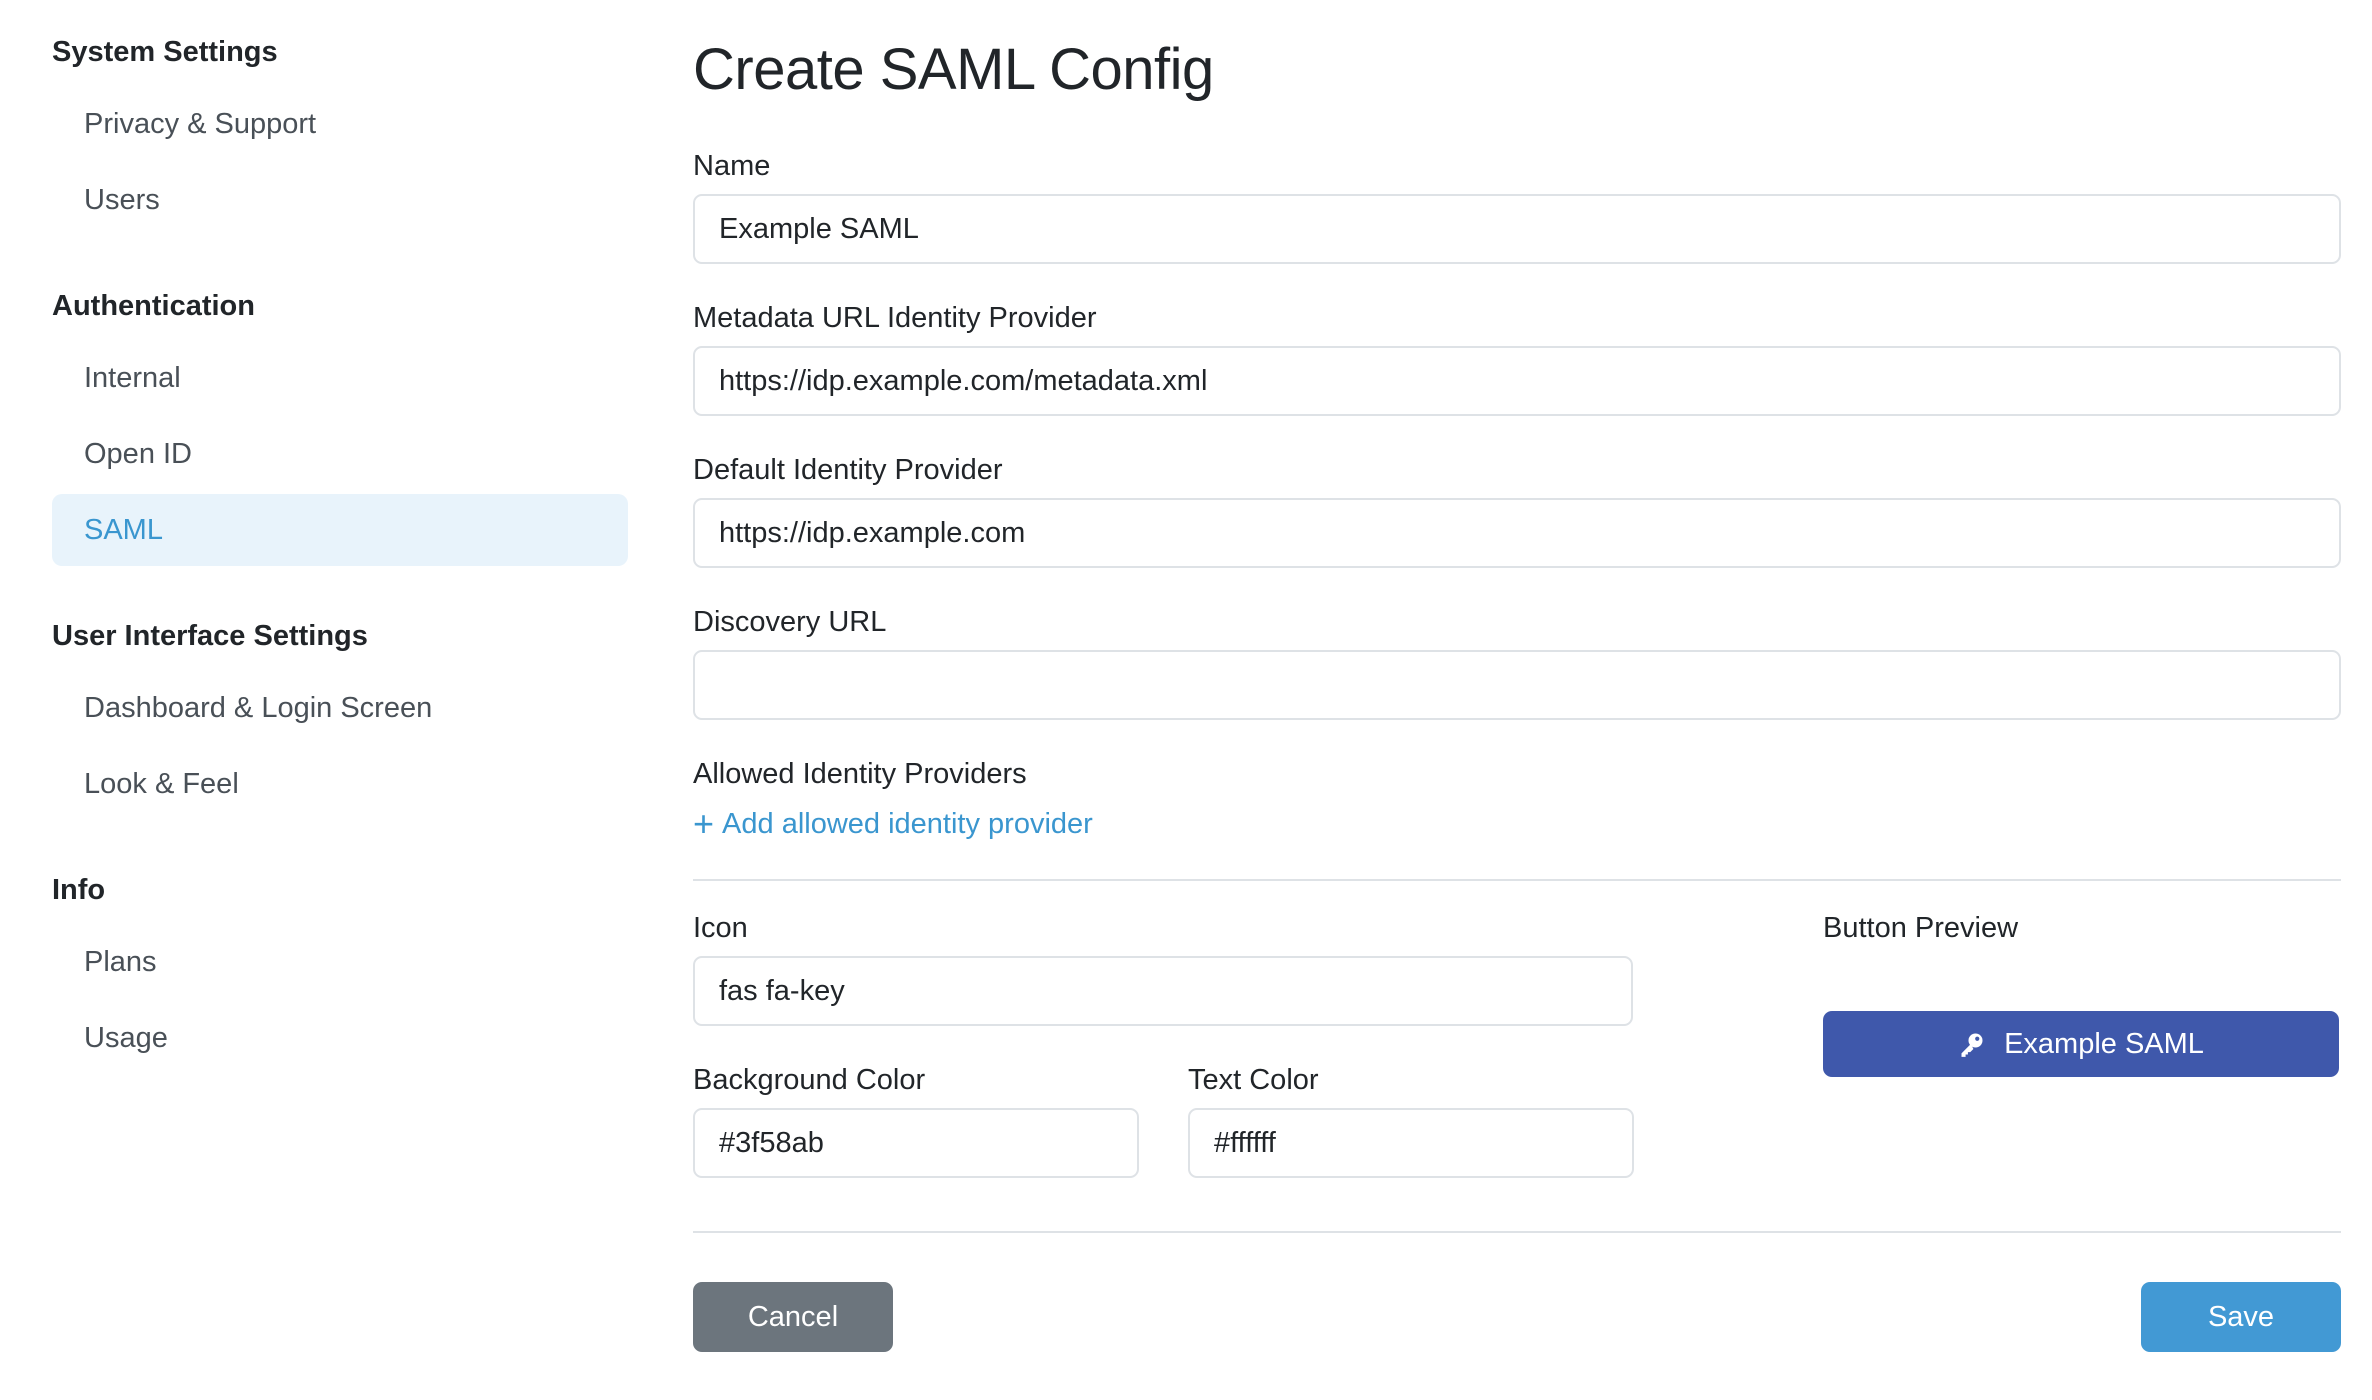 The height and width of the screenshot is (1400, 2372). What do you see at coordinates (340, 454) in the screenshot?
I see `sidebar-item-open-id: Open ID` at bounding box center [340, 454].